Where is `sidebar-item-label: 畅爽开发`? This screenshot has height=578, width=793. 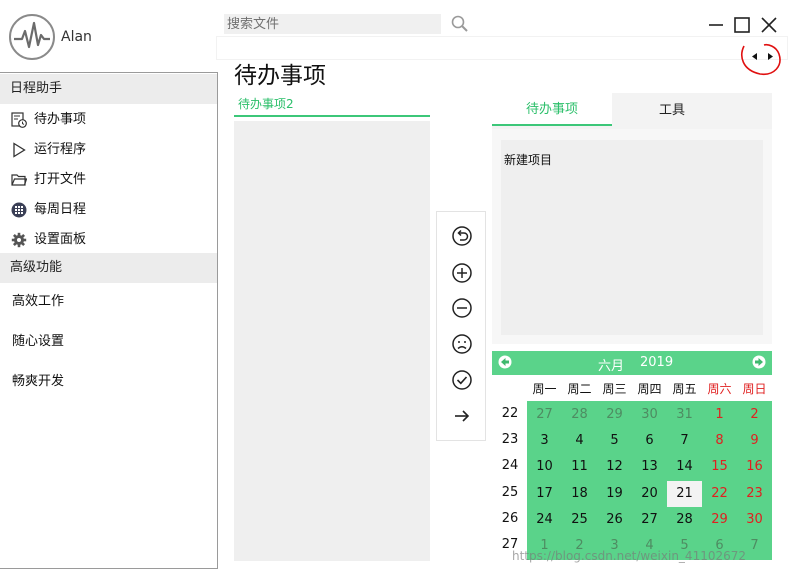 sidebar-item-label: 畅爽开发 is located at coordinates (38, 381).